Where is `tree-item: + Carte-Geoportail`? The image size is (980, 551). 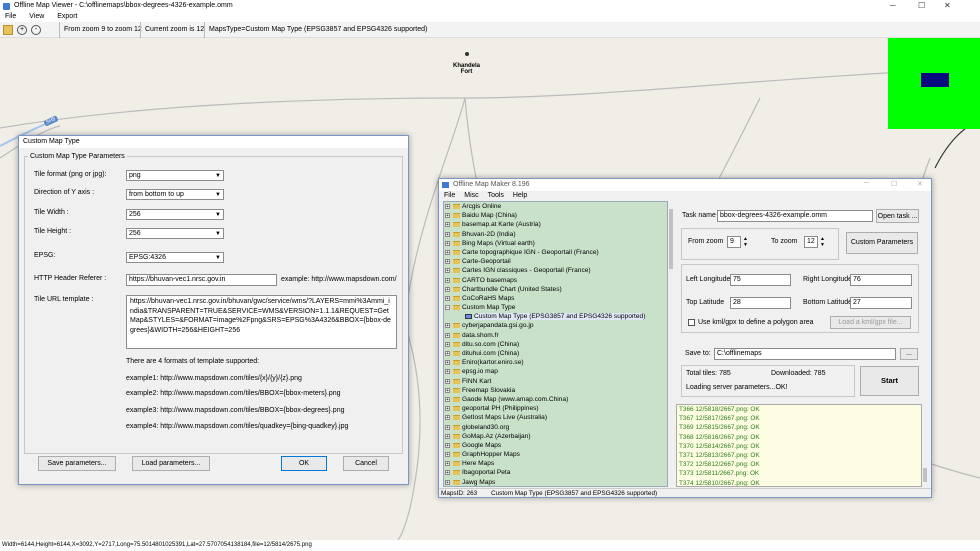
tree-item: + Carte-Geoportail is located at coordinates (555, 261).